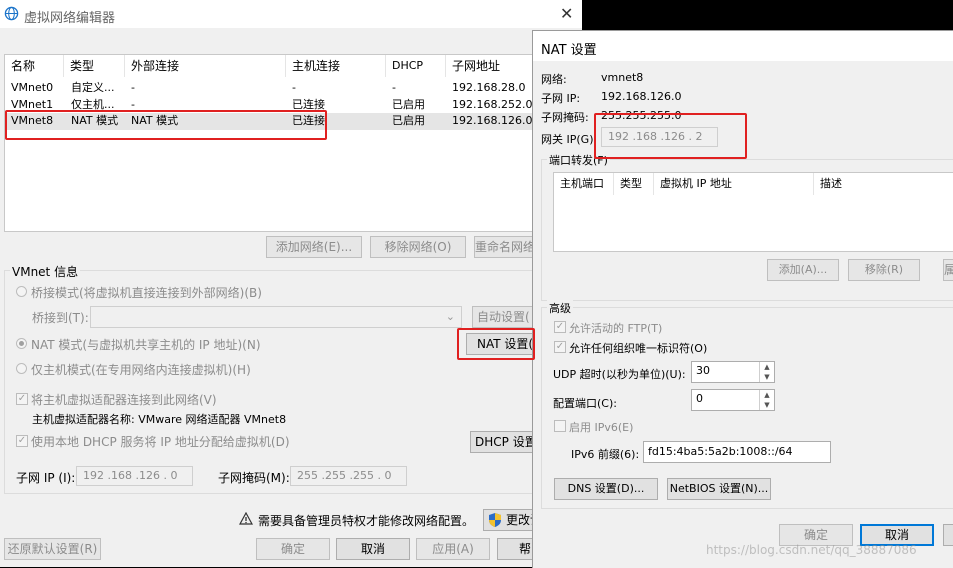  I want to click on config-port-spinner: 0 ▲ ▼, so click(733, 400).